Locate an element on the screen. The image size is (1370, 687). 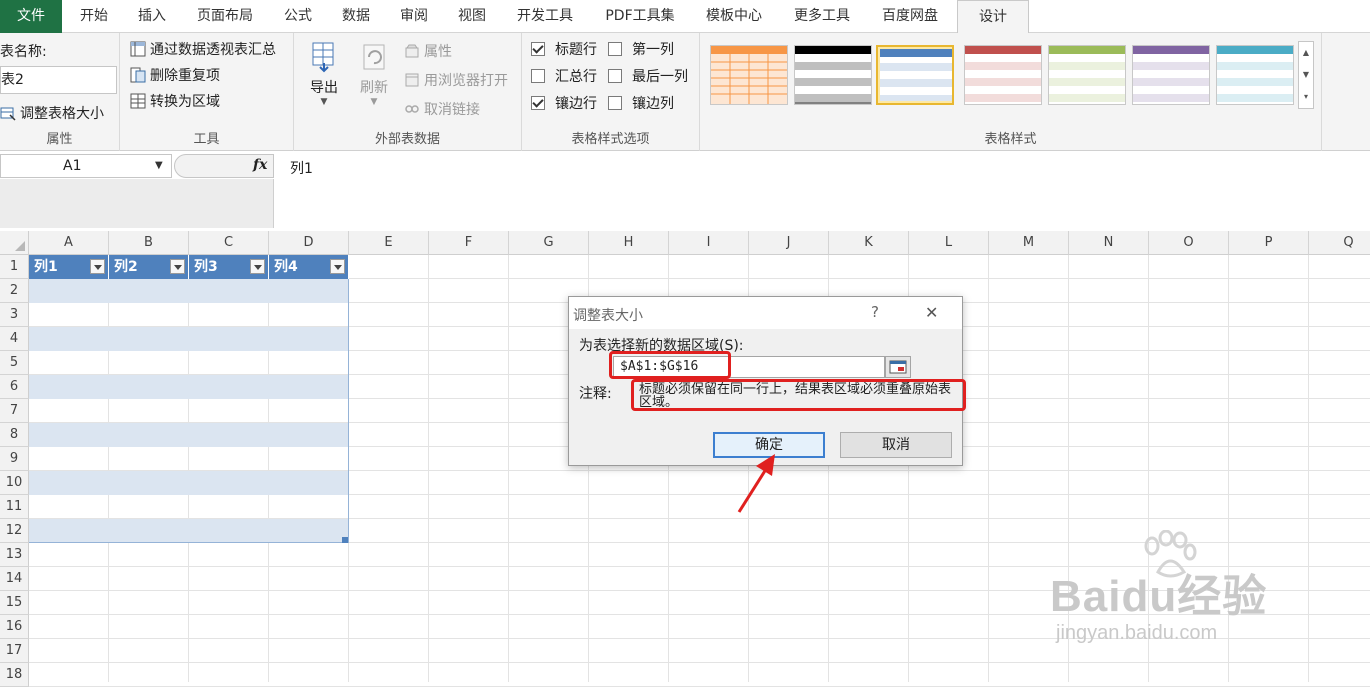
table-style-aqua is located at coordinates (1255, 75).